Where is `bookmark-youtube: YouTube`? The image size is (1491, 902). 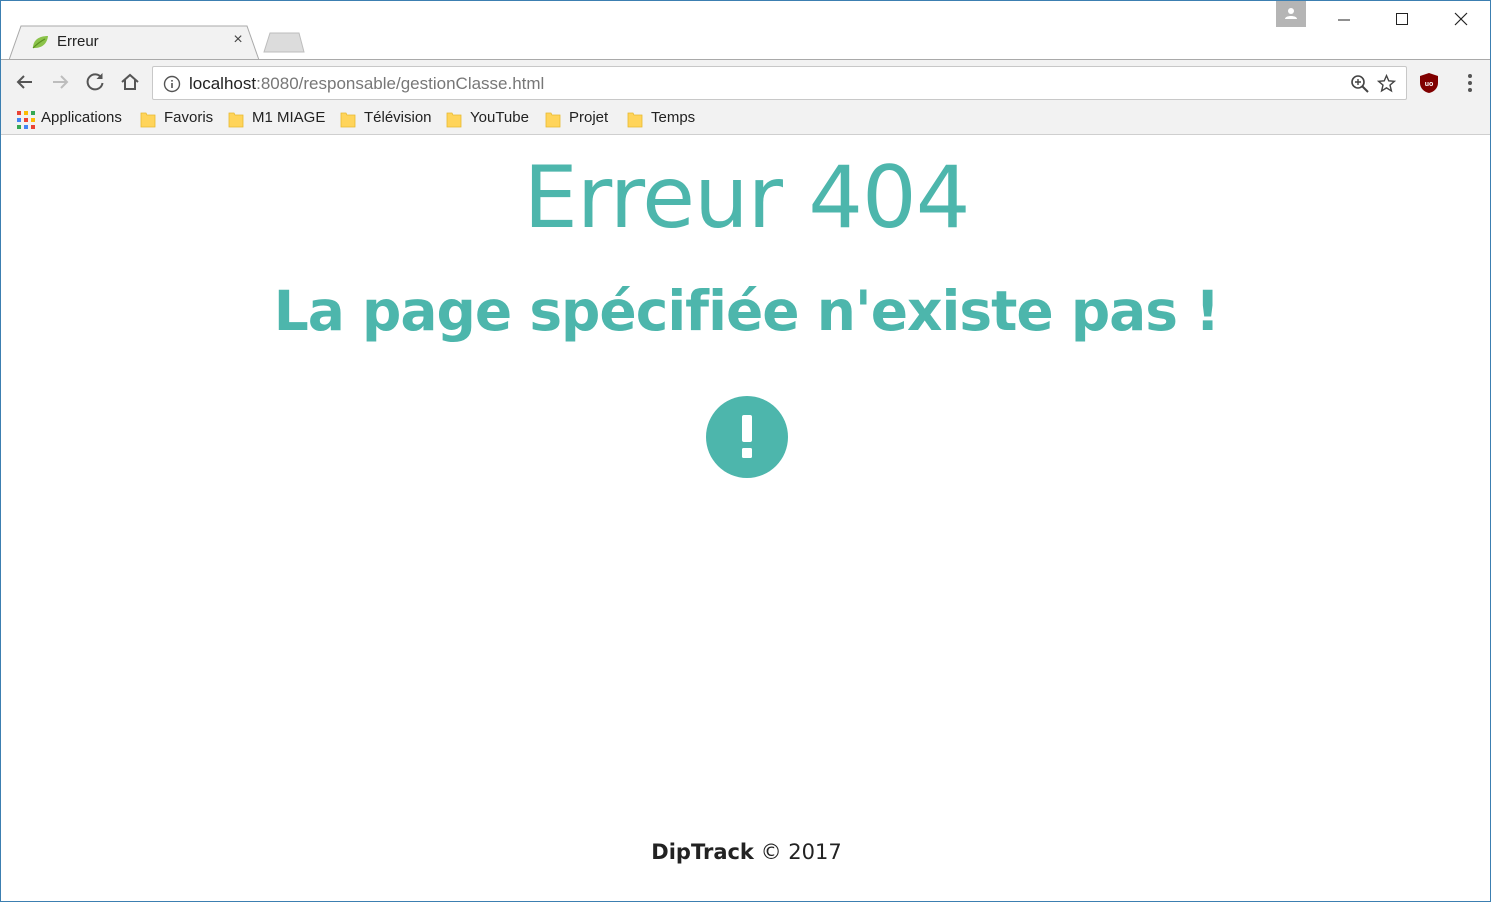
bookmark-youtube: YouTube is located at coordinates (491, 119).